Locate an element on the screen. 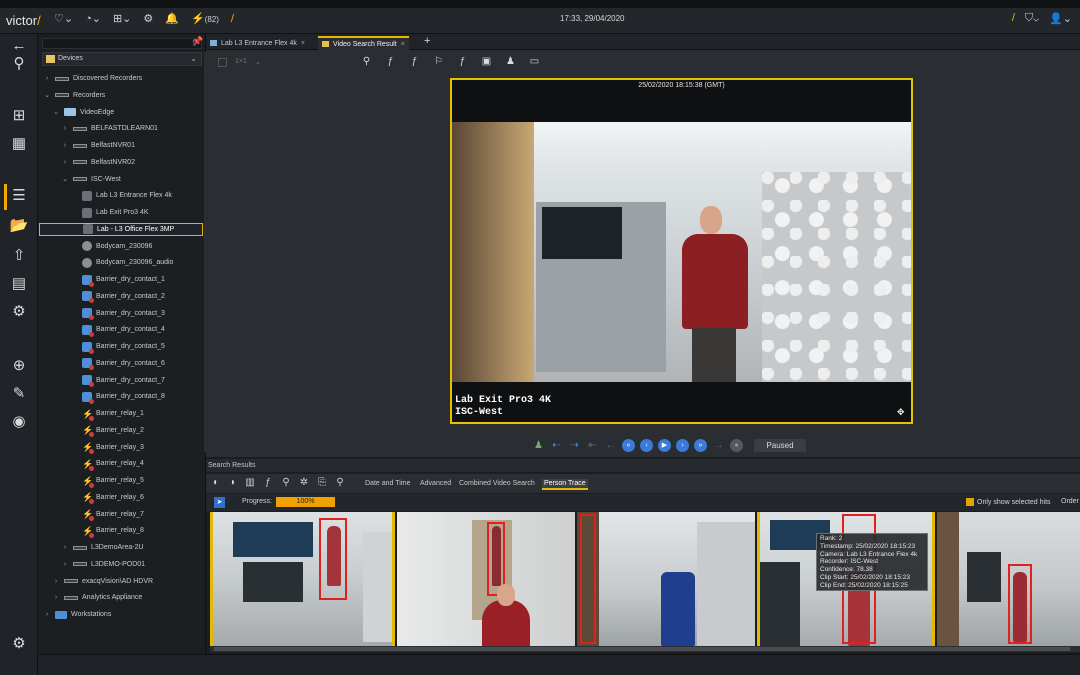 The height and width of the screenshot is (675, 1080). tab-advanced: Advanced is located at coordinates (435, 483).